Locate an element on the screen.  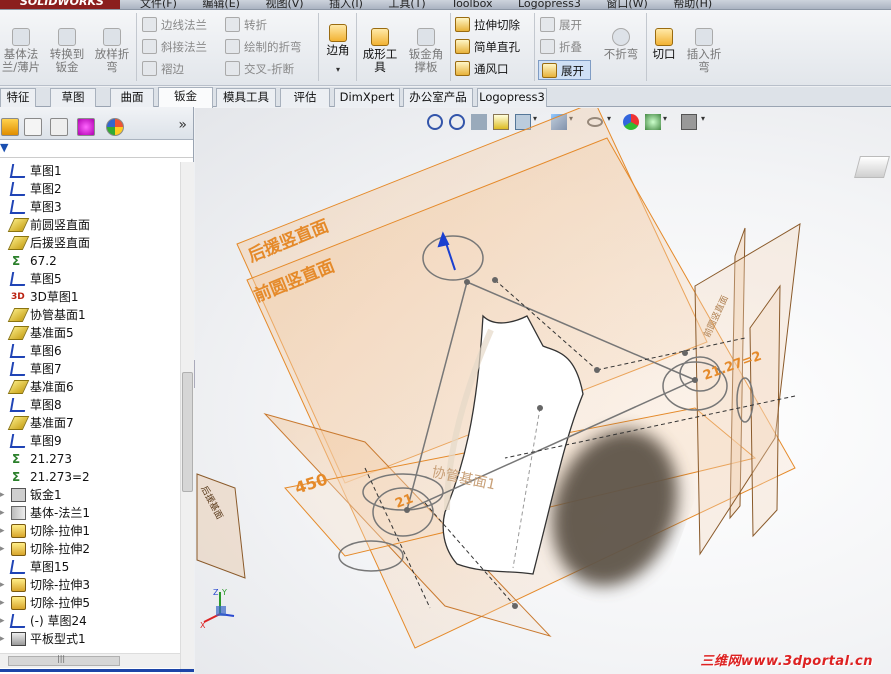
corners-button: 边角 ▾ is located at coordinates (338, 50).